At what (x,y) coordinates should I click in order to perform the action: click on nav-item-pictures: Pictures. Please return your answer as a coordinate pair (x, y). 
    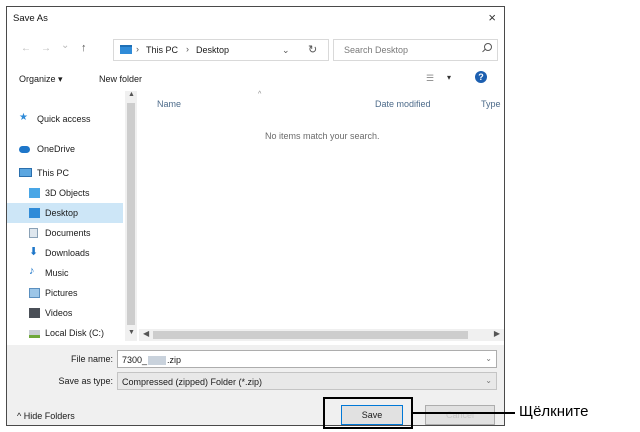
    Looking at the image, I should click on (65, 293).